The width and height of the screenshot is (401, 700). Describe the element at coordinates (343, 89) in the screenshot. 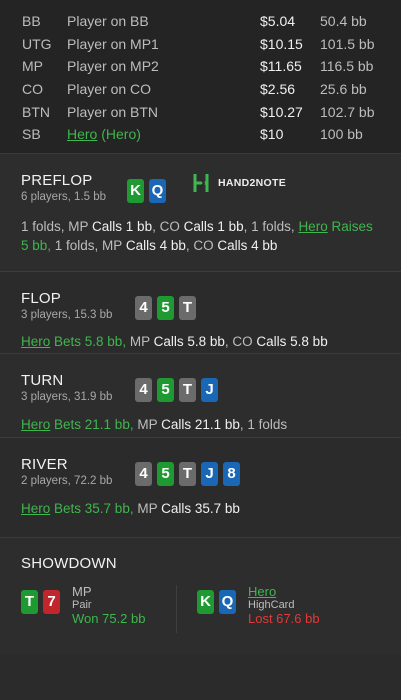

I see `stack-bb: 25.6 bb` at that location.